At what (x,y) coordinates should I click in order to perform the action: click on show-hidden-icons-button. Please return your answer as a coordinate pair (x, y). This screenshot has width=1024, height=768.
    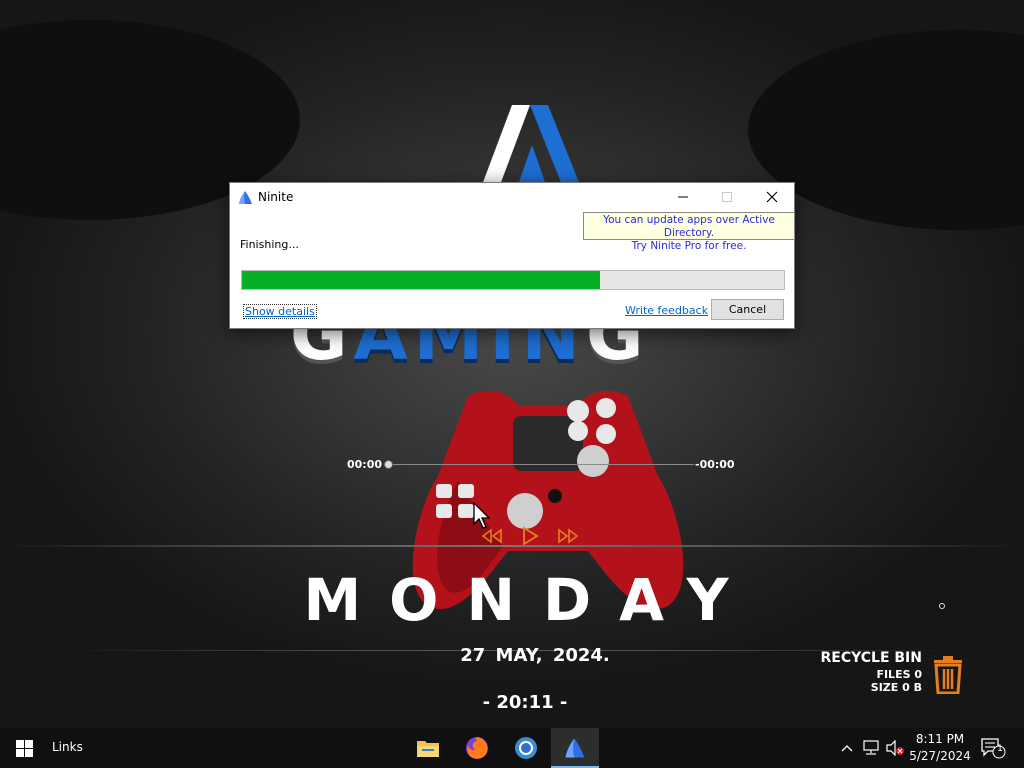
    Looking at the image, I should click on (847, 748).